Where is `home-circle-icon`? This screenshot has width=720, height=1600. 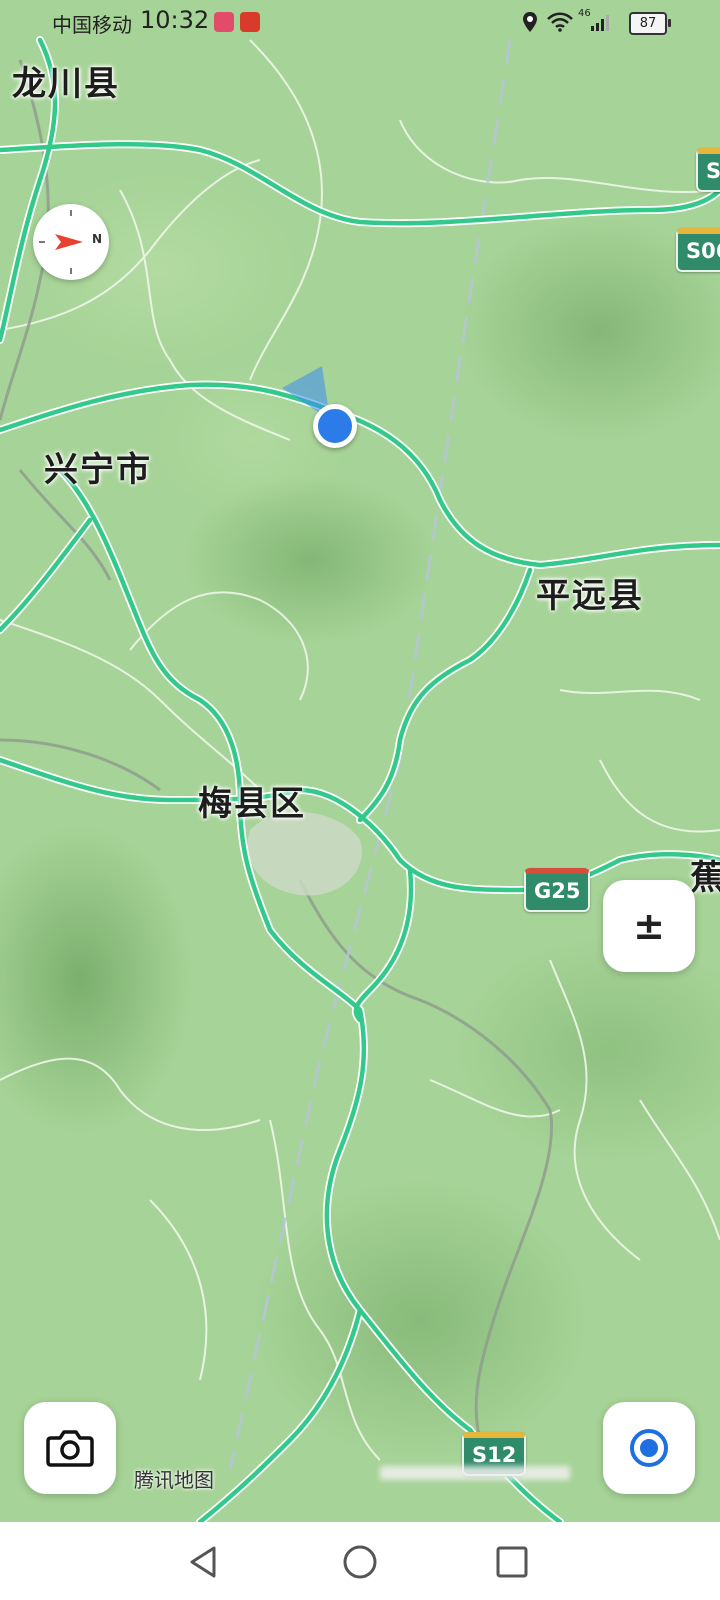
home-circle-icon is located at coordinates (360, 1562).